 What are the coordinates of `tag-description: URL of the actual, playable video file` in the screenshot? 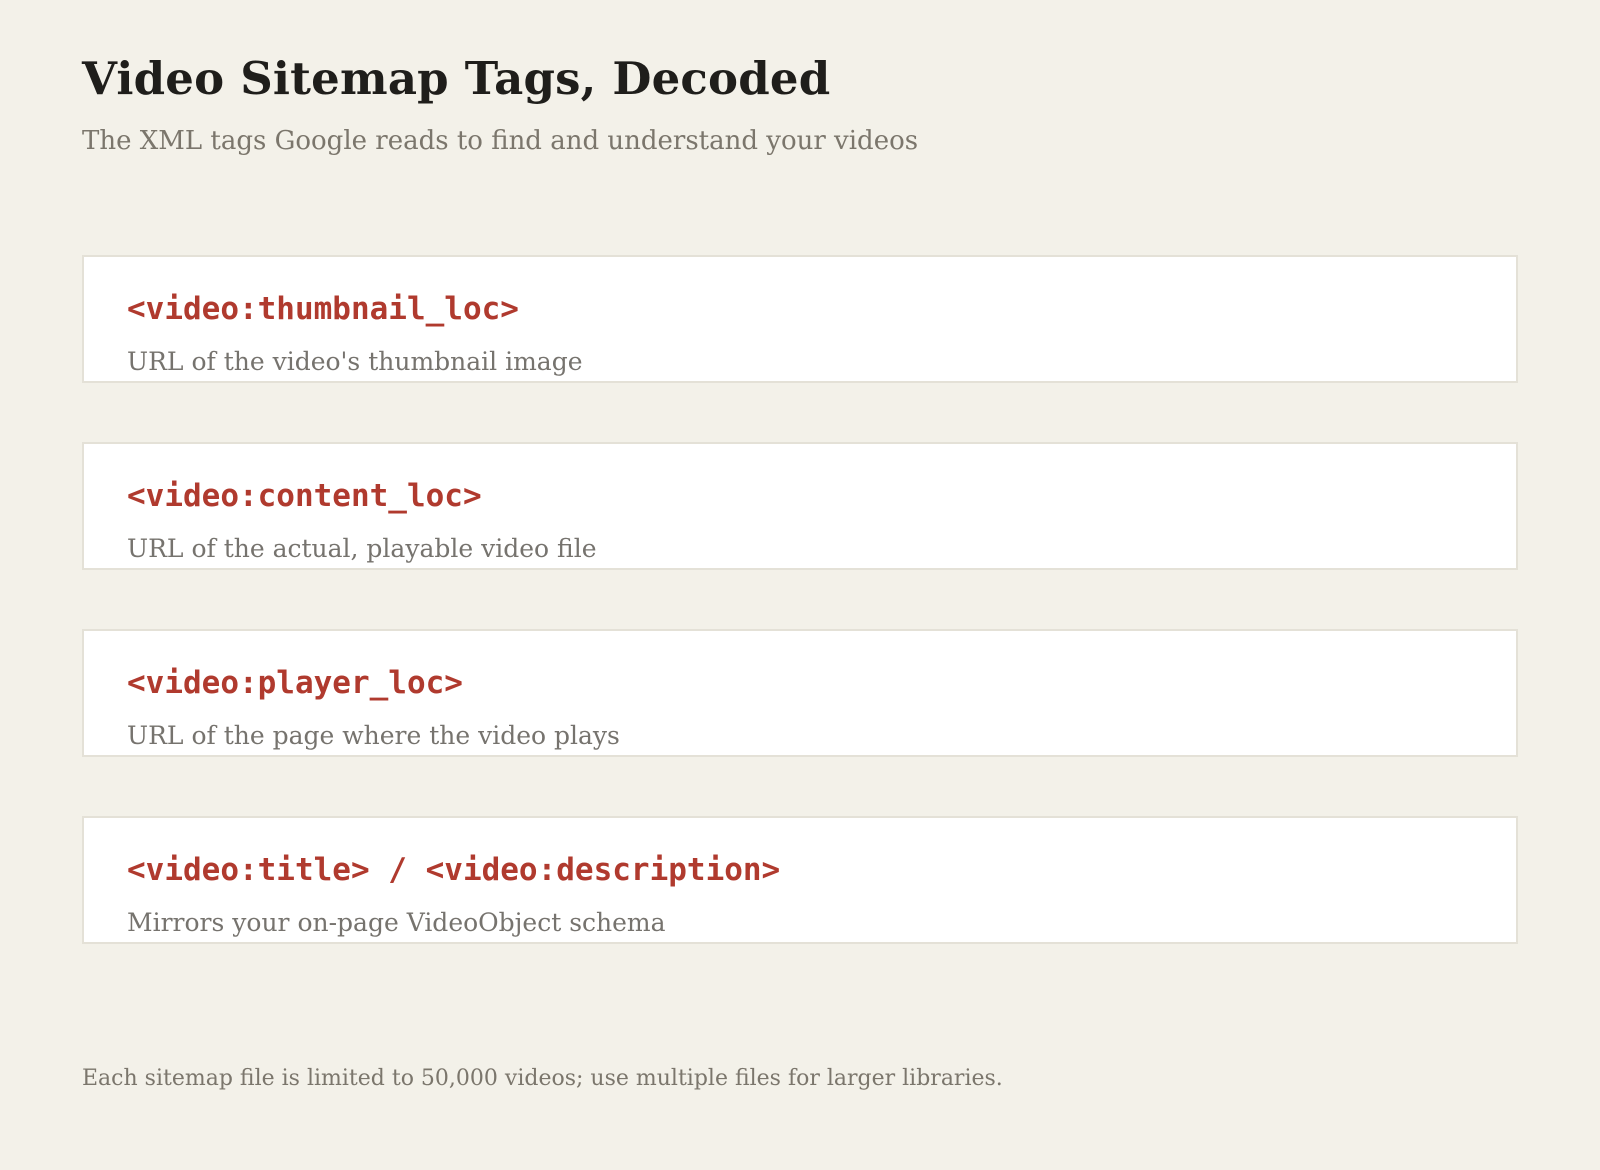 It's located at (362, 548).